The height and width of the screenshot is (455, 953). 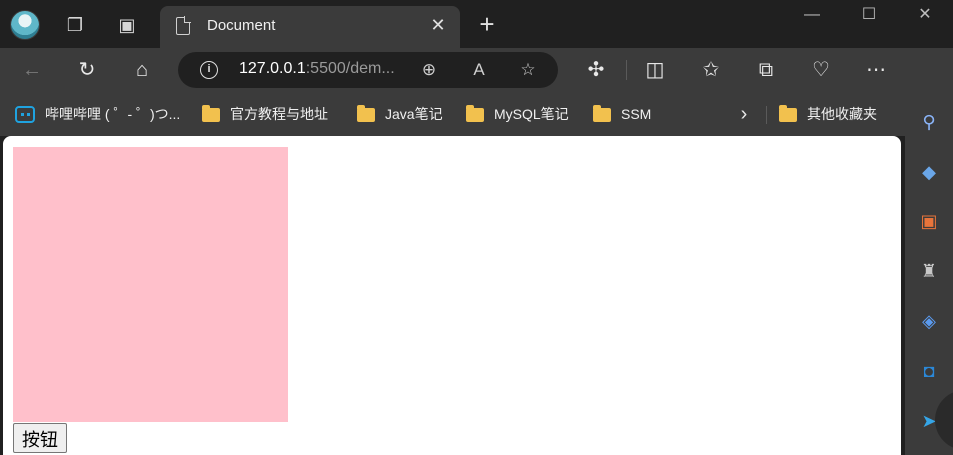 What do you see at coordinates (821, 70) in the screenshot?
I see `browser-essentials-icon: ♡` at bounding box center [821, 70].